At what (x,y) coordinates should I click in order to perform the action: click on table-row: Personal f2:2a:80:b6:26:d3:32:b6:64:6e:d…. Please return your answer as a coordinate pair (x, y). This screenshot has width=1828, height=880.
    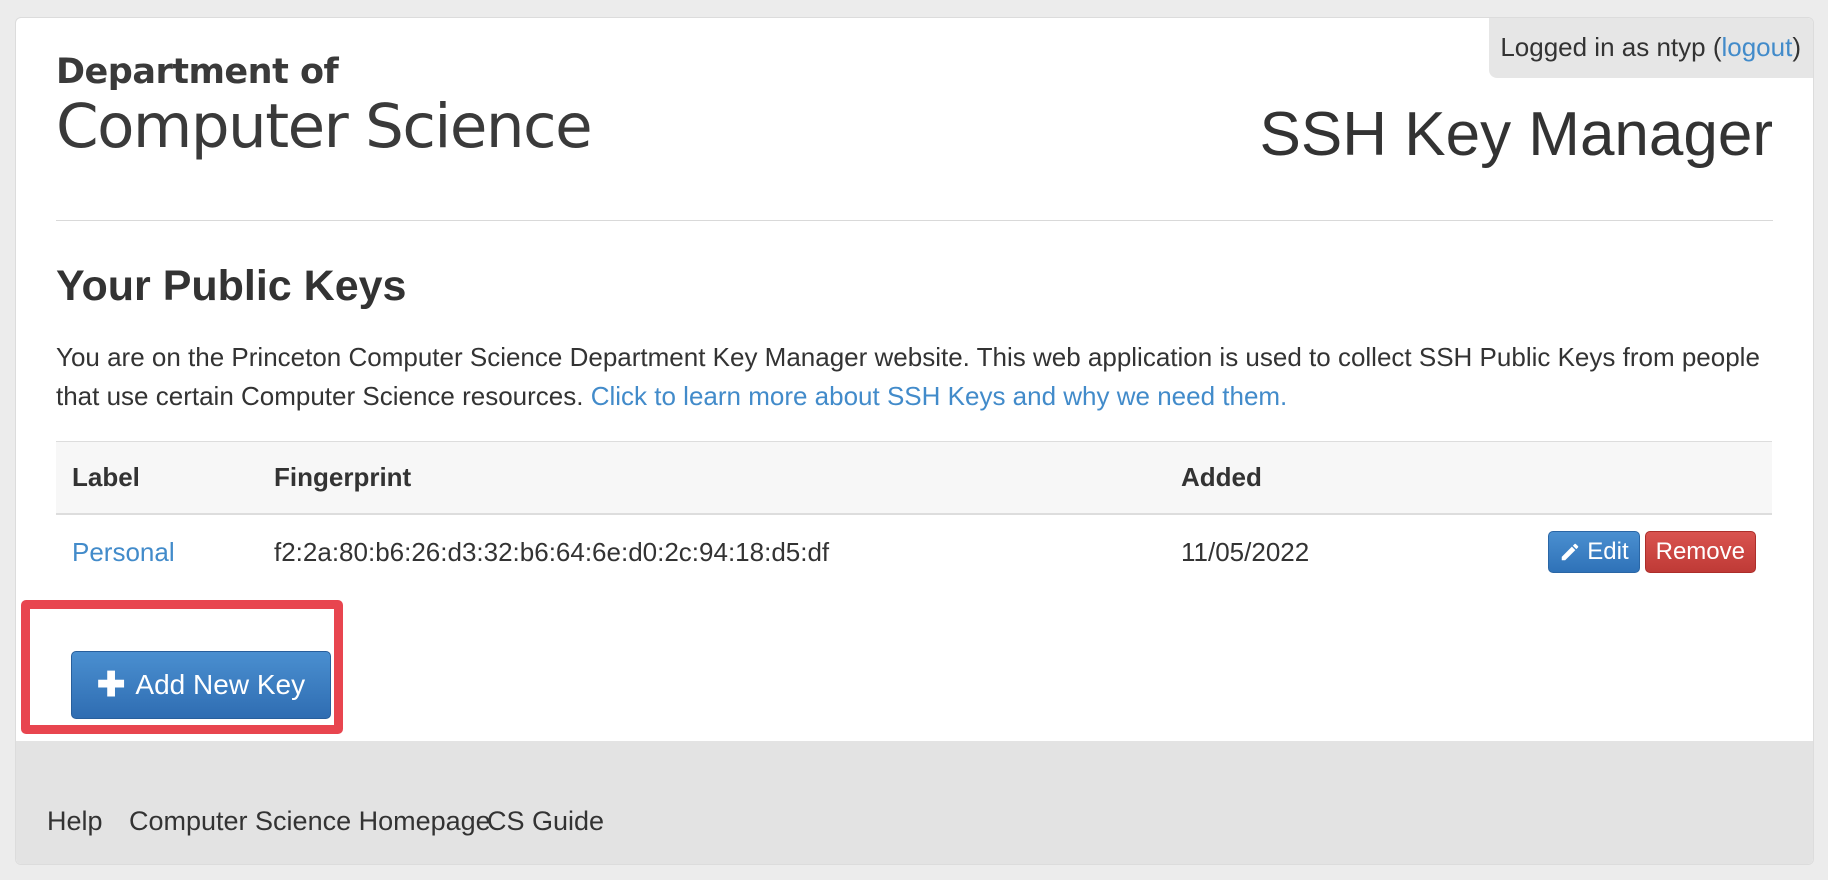
    Looking at the image, I should click on (914, 551).